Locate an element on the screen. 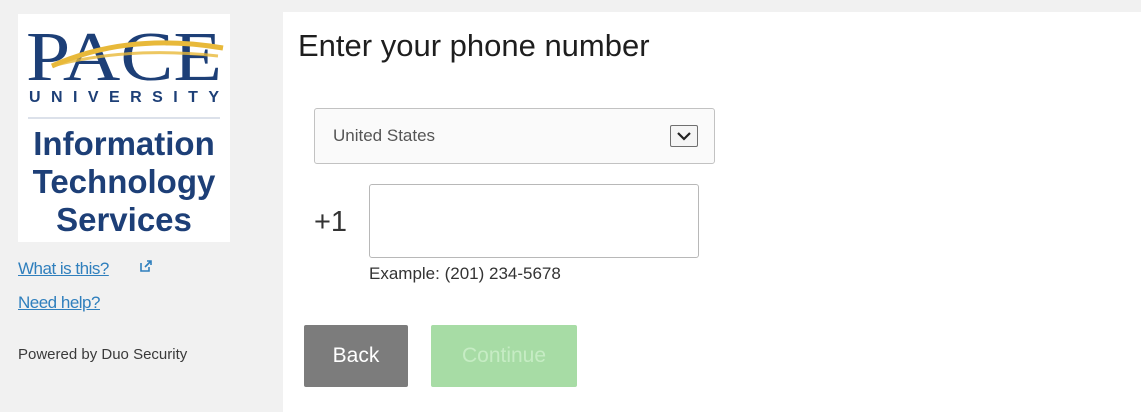  its-line-technology: Technology is located at coordinates (124, 181).